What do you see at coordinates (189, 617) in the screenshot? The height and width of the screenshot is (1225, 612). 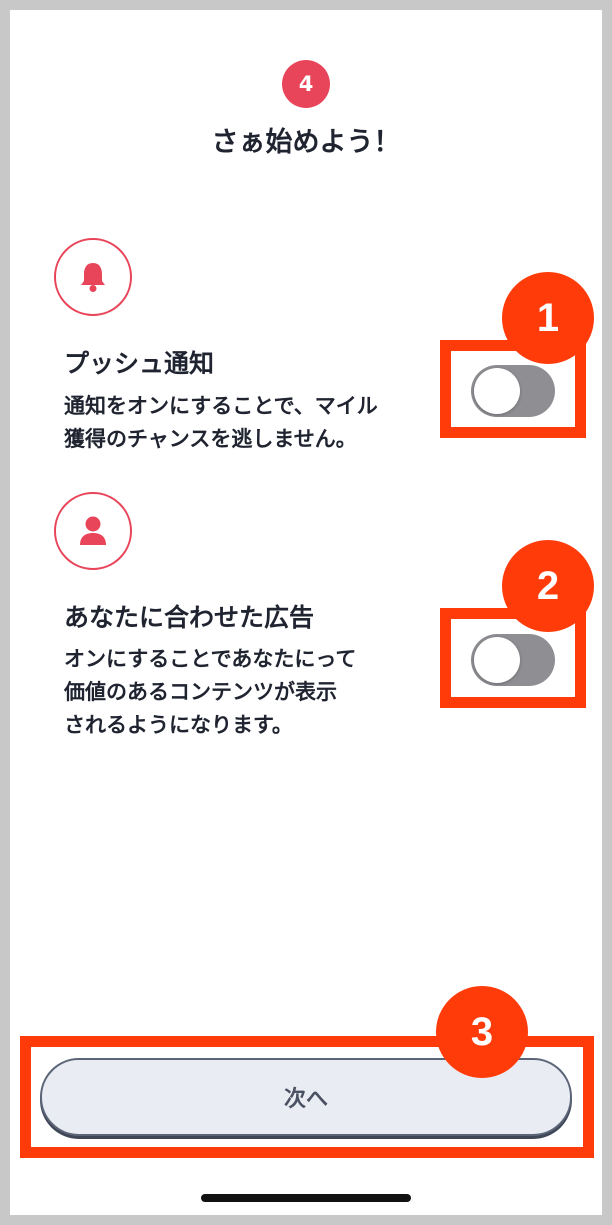 I see `personalized-ads-title: あなたに合わせた広告` at bounding box center [189, 617].